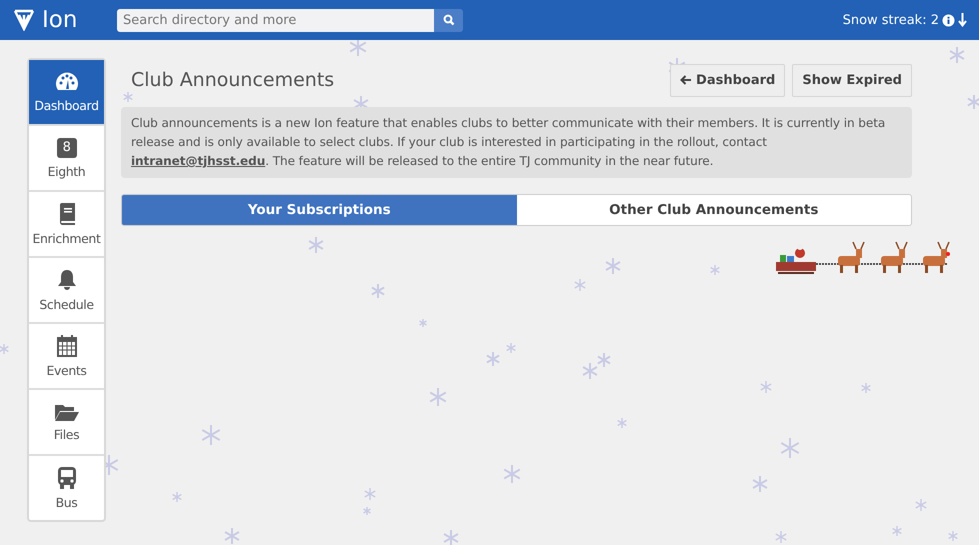  Describe the element at coordinates (24, 20) in the screenshot. I see `logo-icon` at that location.